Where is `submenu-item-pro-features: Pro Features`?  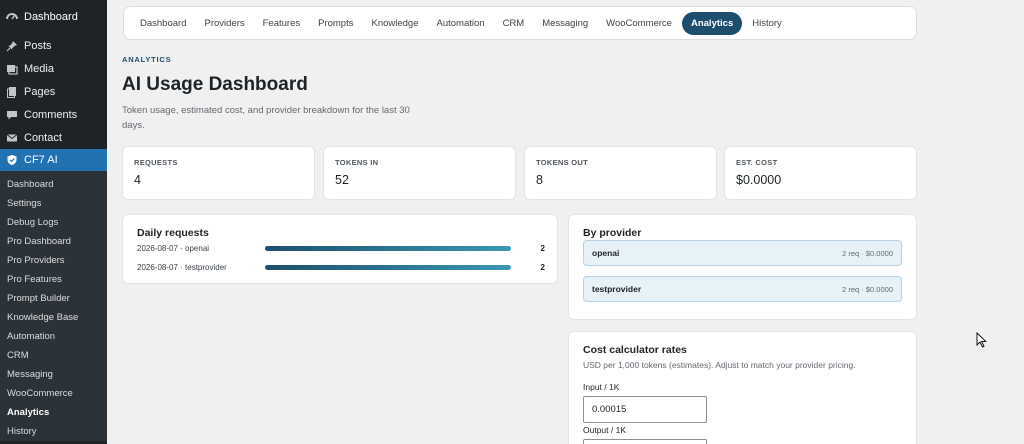 submenu-item-pro-features: Pro Features is located at coordinates (53, 279).